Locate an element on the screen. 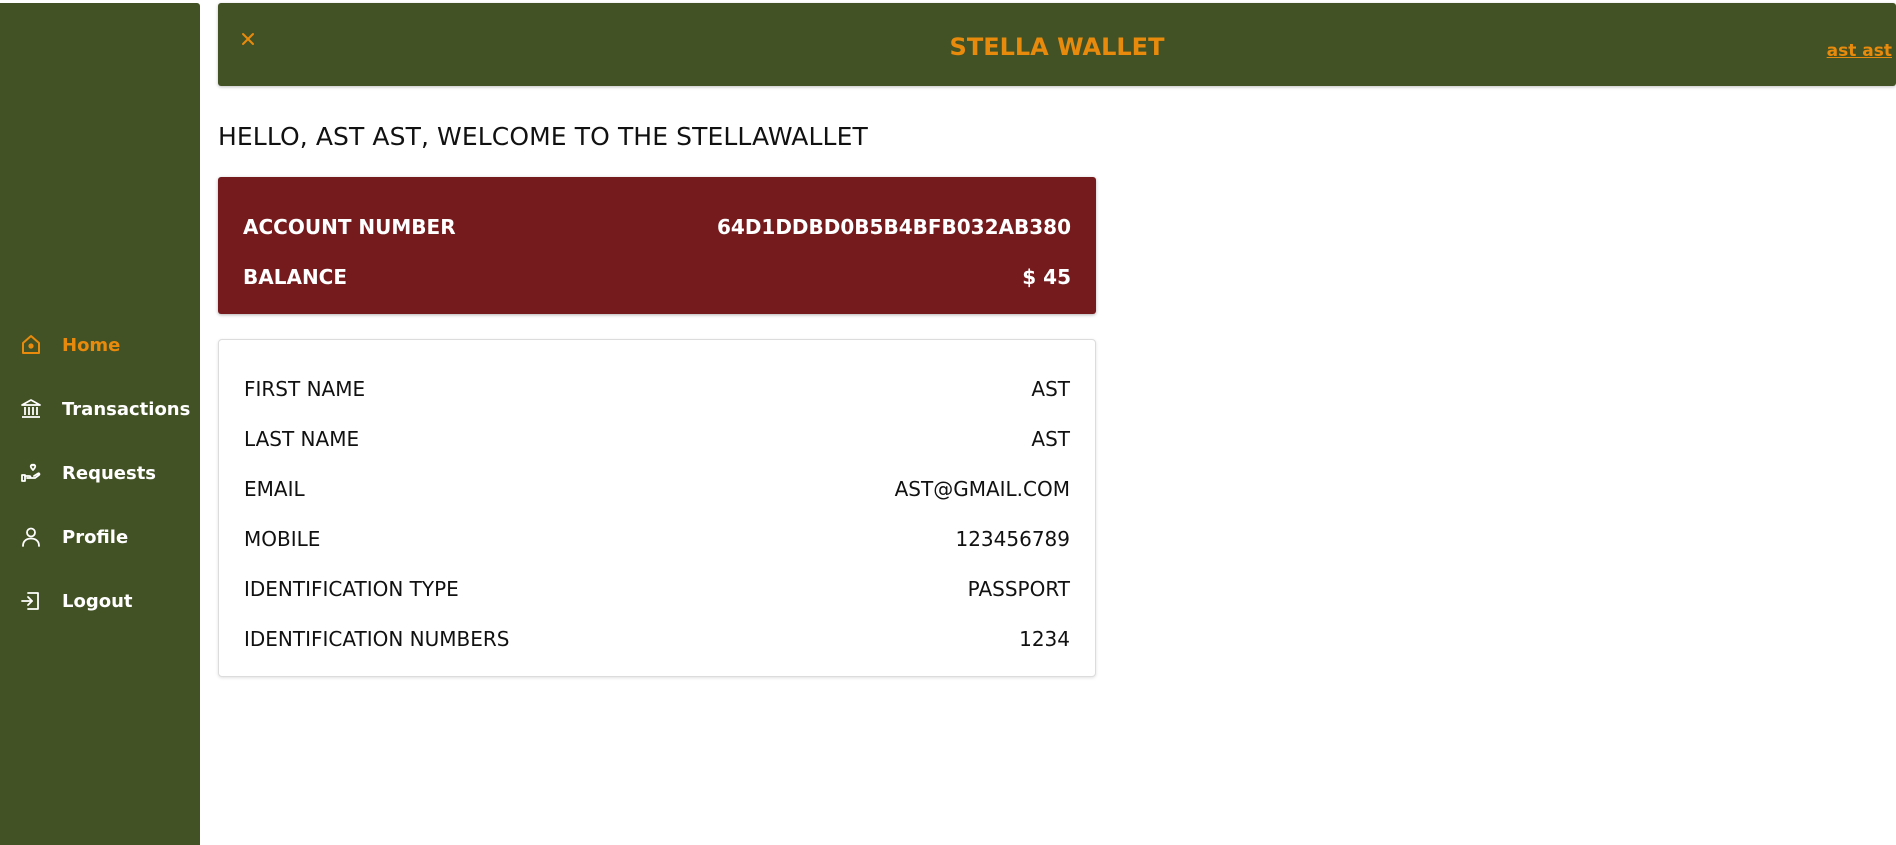  sidebar-item-profile: Profile is located at coordinates (100, 537).